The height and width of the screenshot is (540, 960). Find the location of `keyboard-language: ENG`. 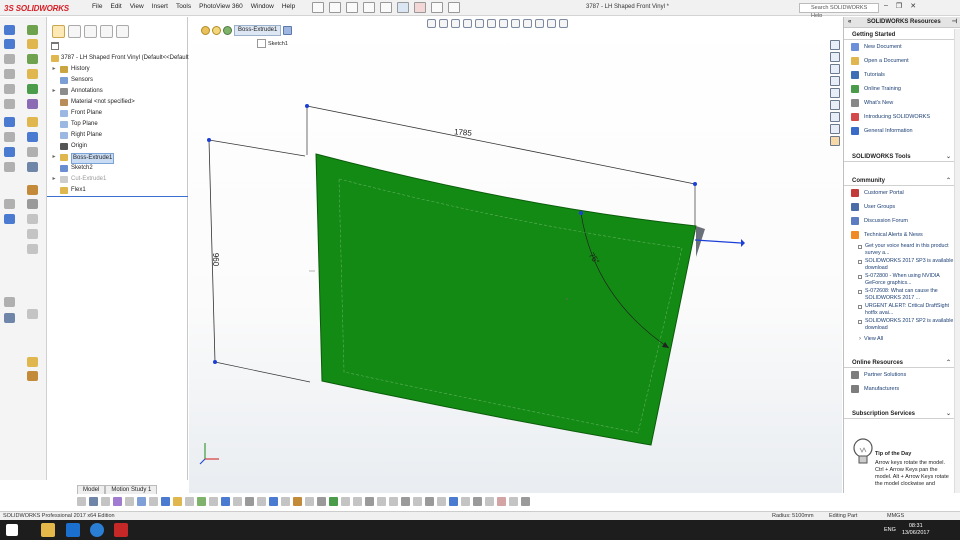

keyboard-language: ENG is located at coordinates (890, 530).